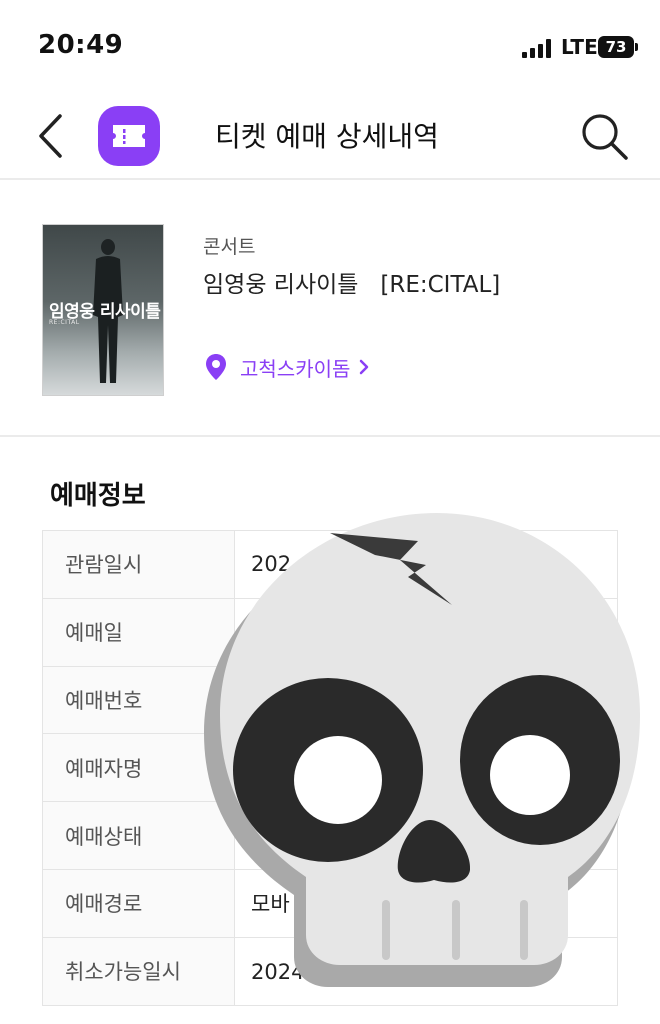  I want to click on page-title: 티켓 예매 상세내역, so click(327, 136).